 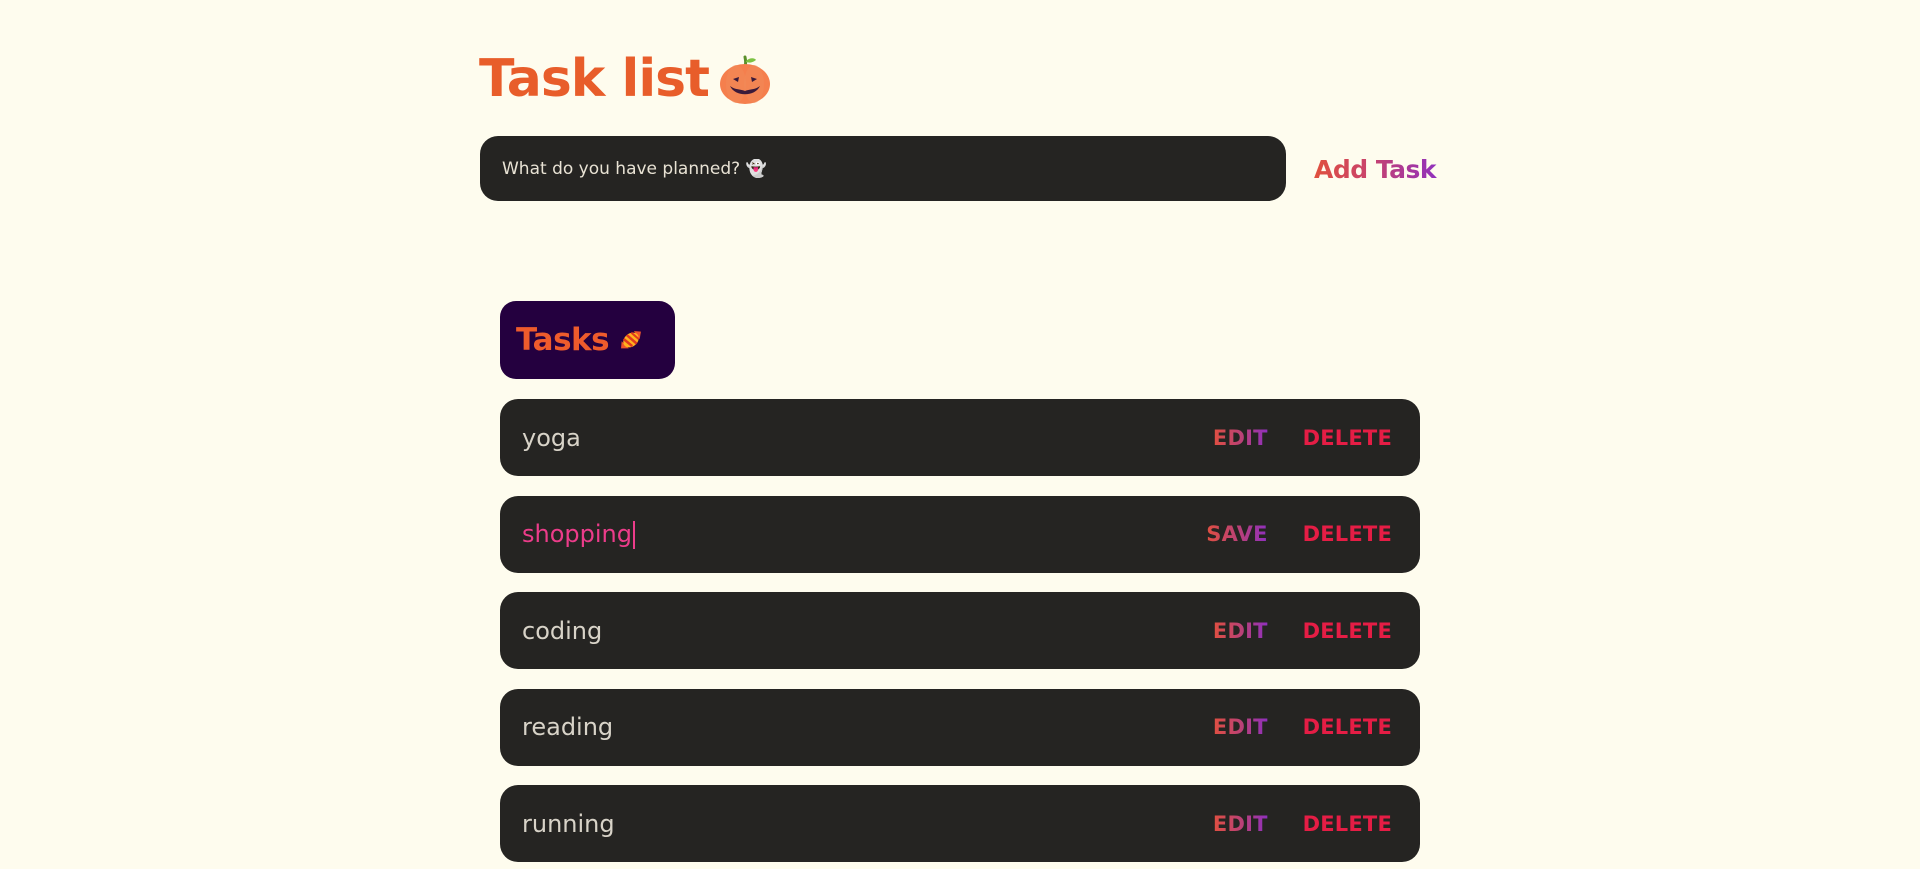 What do you see at coordinates (568, 727) in the screenshot?
I see `task-text: reading` at bounding box center [568, 727].